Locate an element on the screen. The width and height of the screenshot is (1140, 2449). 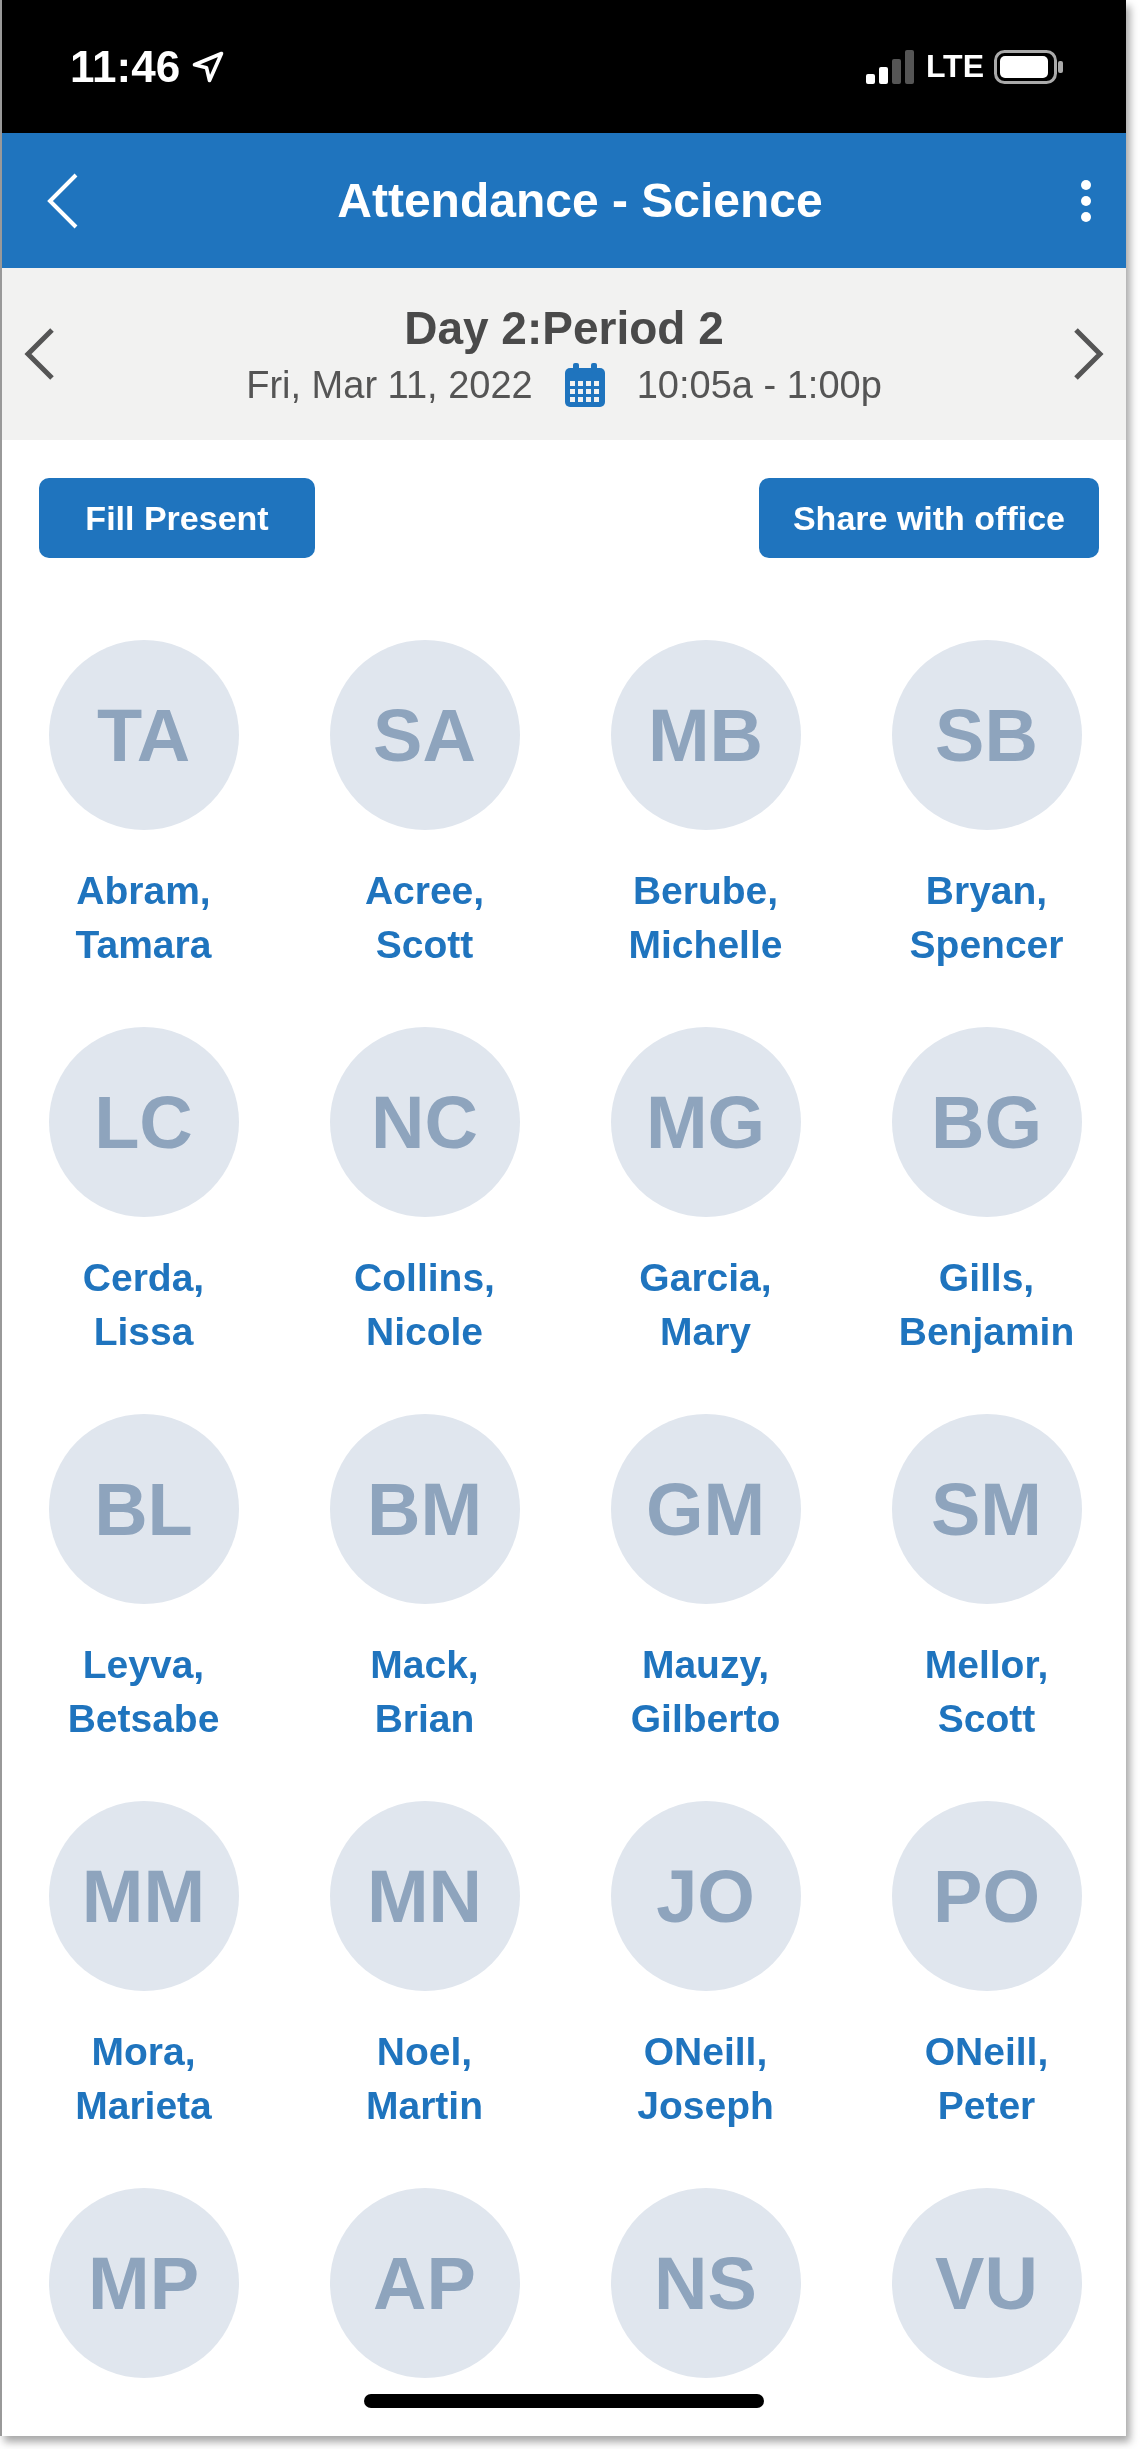
student-name: Gills, Benjamin is located at coordinates (986, 1305).